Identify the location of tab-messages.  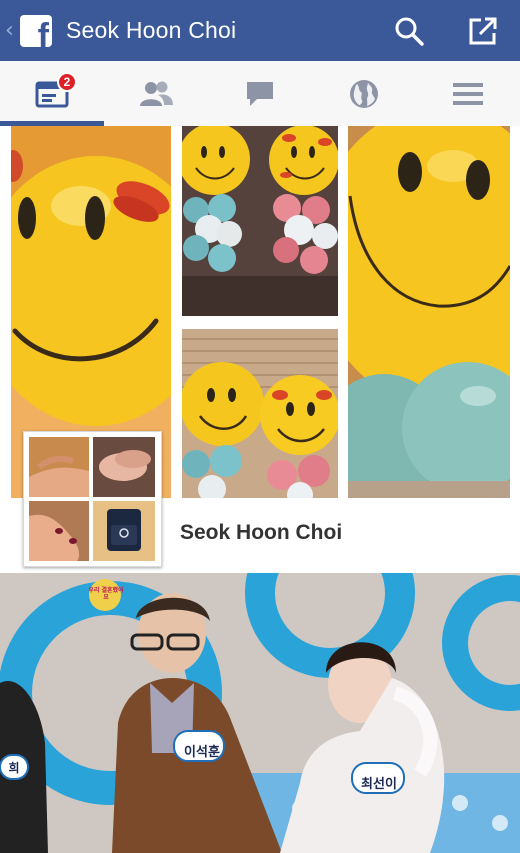
(260, 93).